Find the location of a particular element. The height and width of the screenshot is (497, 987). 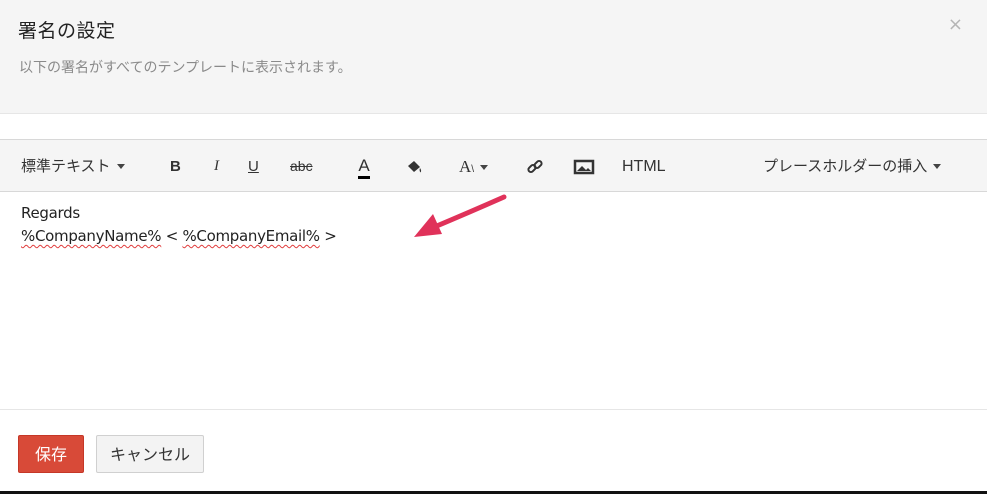

cancel-button: キャンセル is located at coordinates (150, 454).